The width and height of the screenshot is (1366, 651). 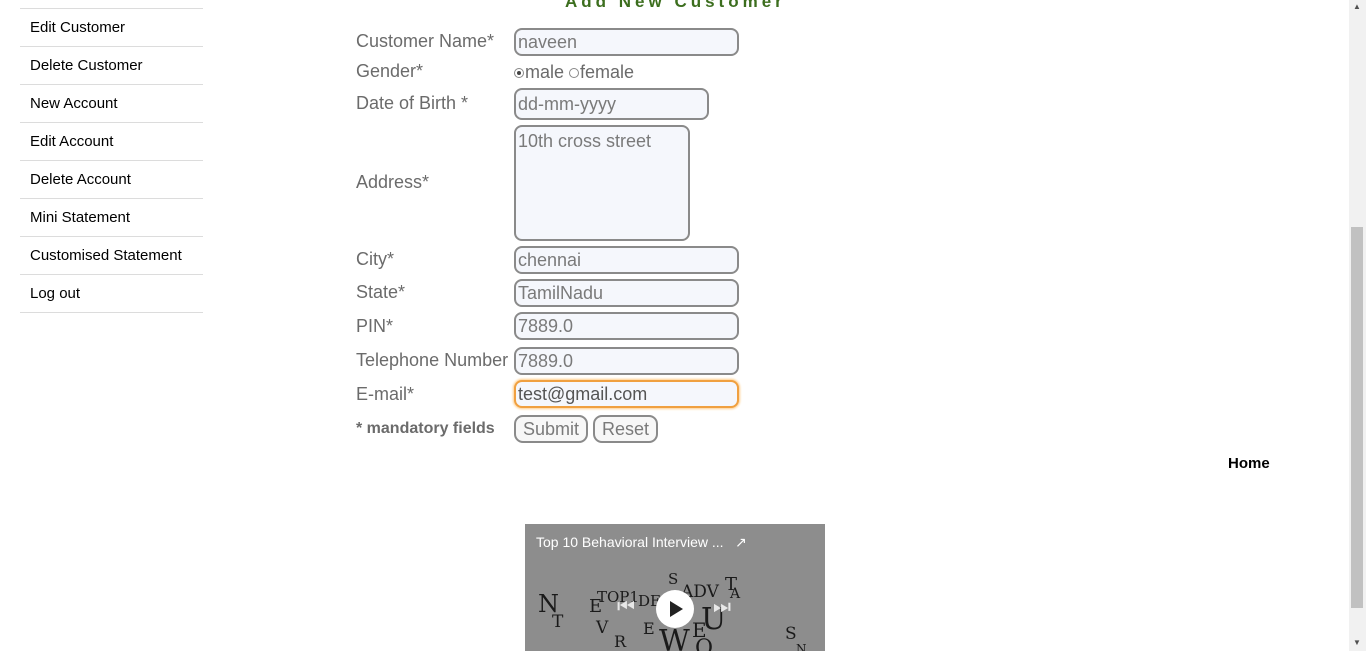 What do you see at coordinates (602, 183) in the screenshot?
I see `address-textarea: 10th cross street` at bounding box center [602, 183].